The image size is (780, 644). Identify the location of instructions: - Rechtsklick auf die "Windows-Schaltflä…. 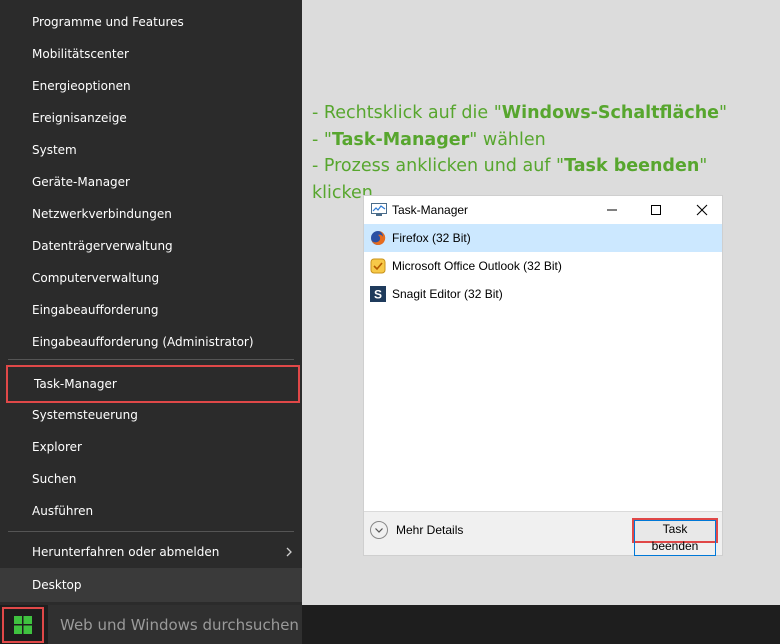
(542, 153).